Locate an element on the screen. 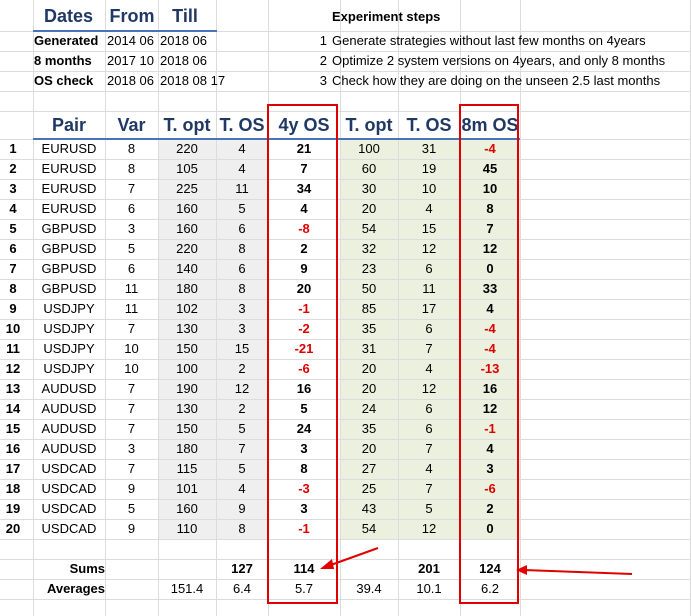  averages-label: Averages is located at coordinates (75, 588).